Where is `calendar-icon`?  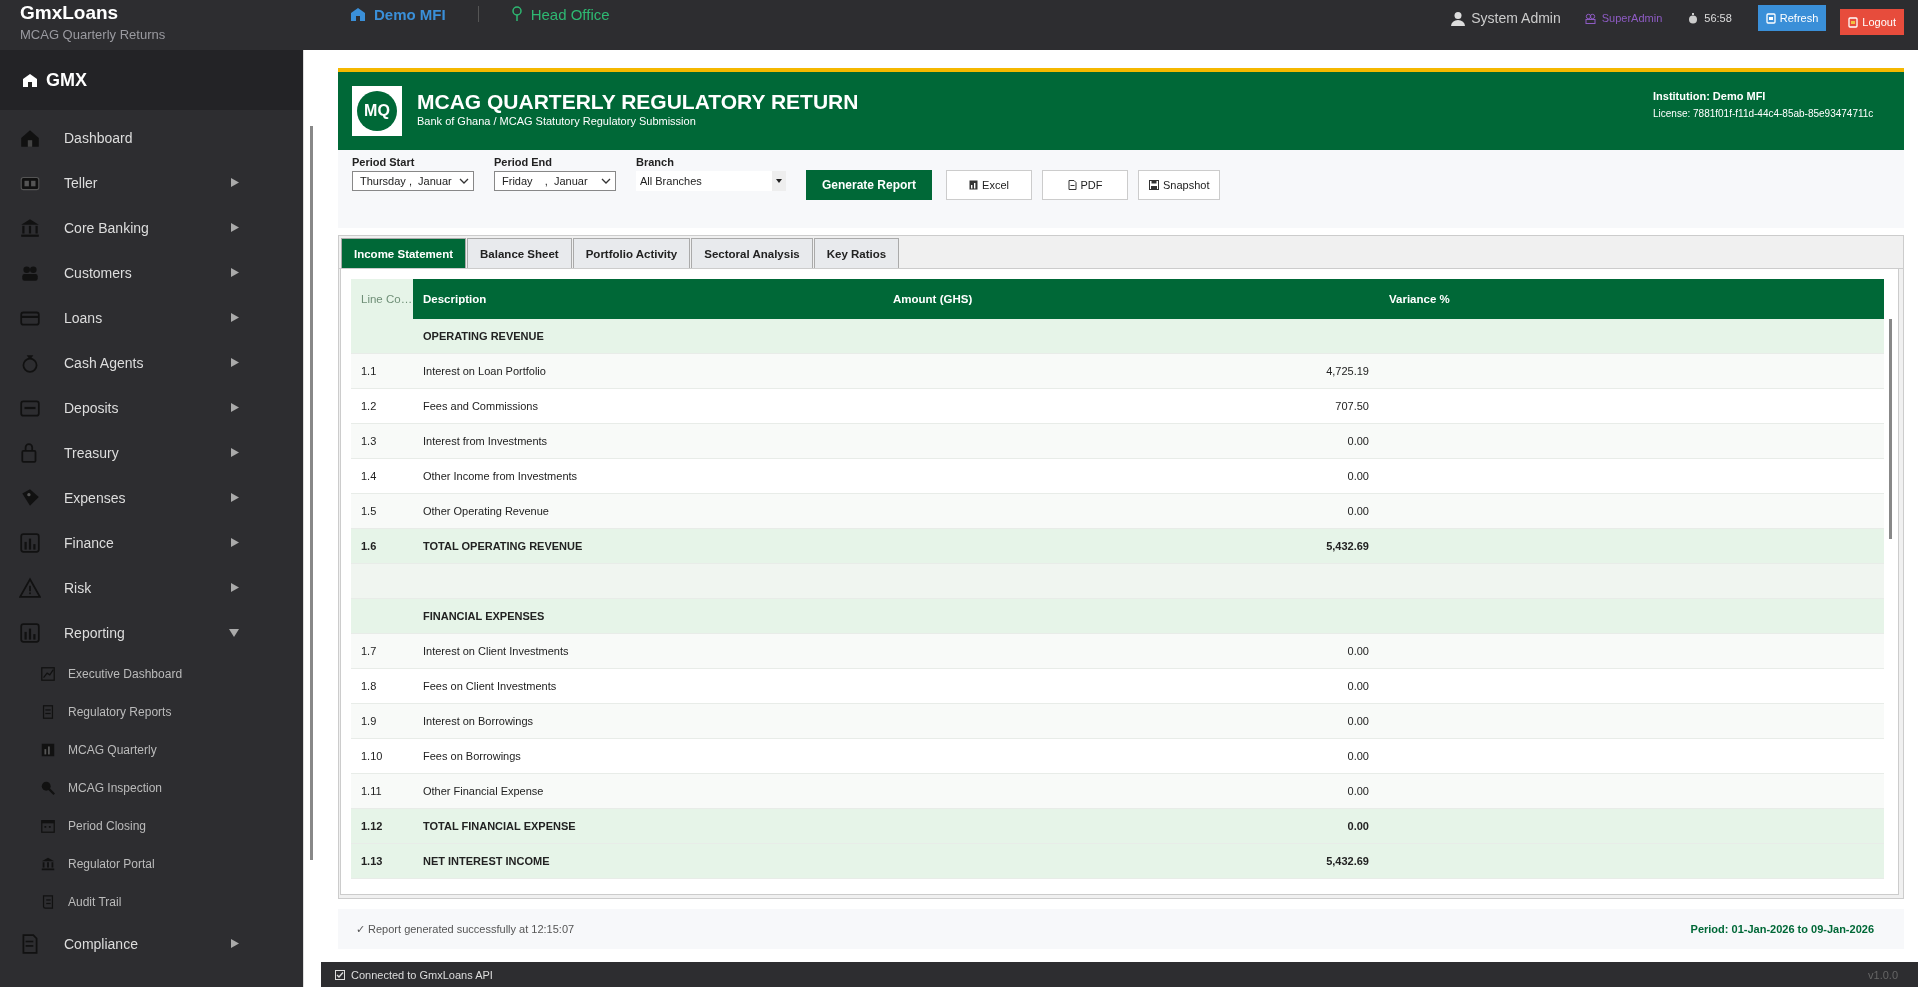 calendar-icon is located at coordinates (48, 826).